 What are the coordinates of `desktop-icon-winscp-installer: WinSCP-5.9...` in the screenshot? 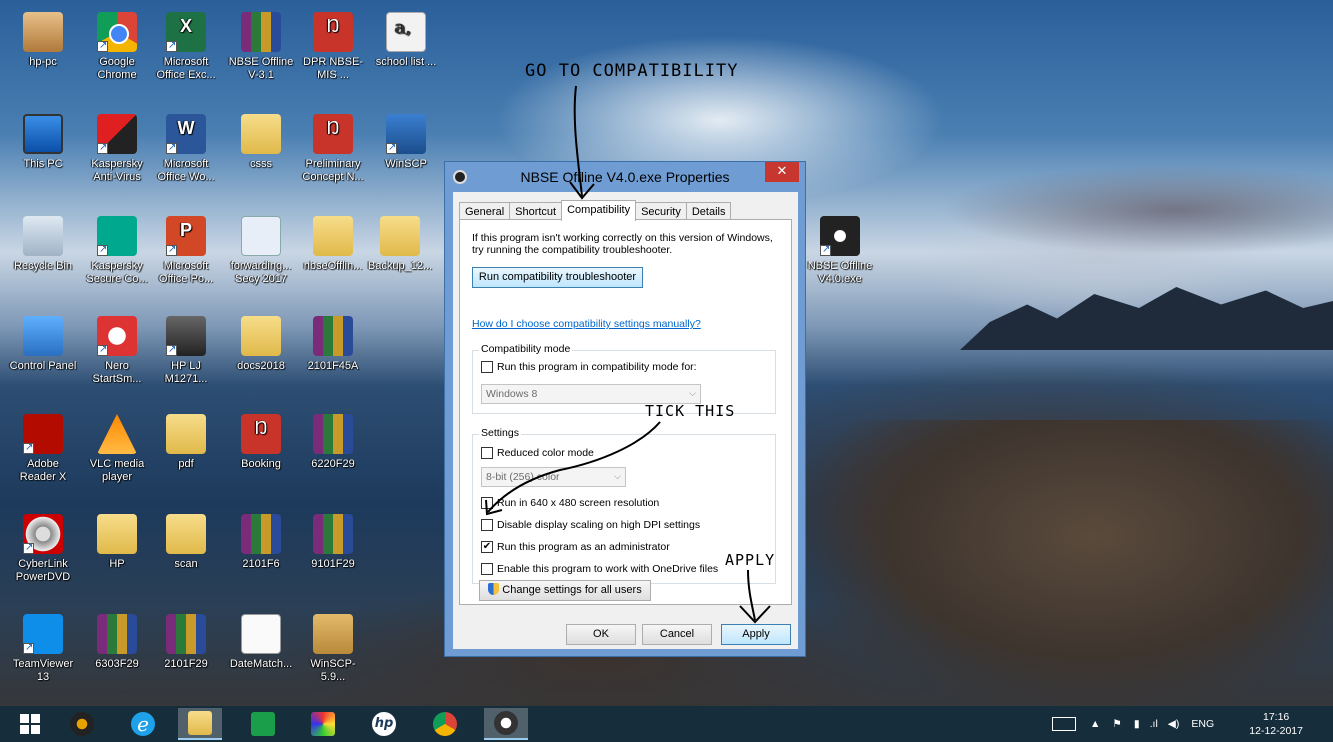 It's located at (333, 649).